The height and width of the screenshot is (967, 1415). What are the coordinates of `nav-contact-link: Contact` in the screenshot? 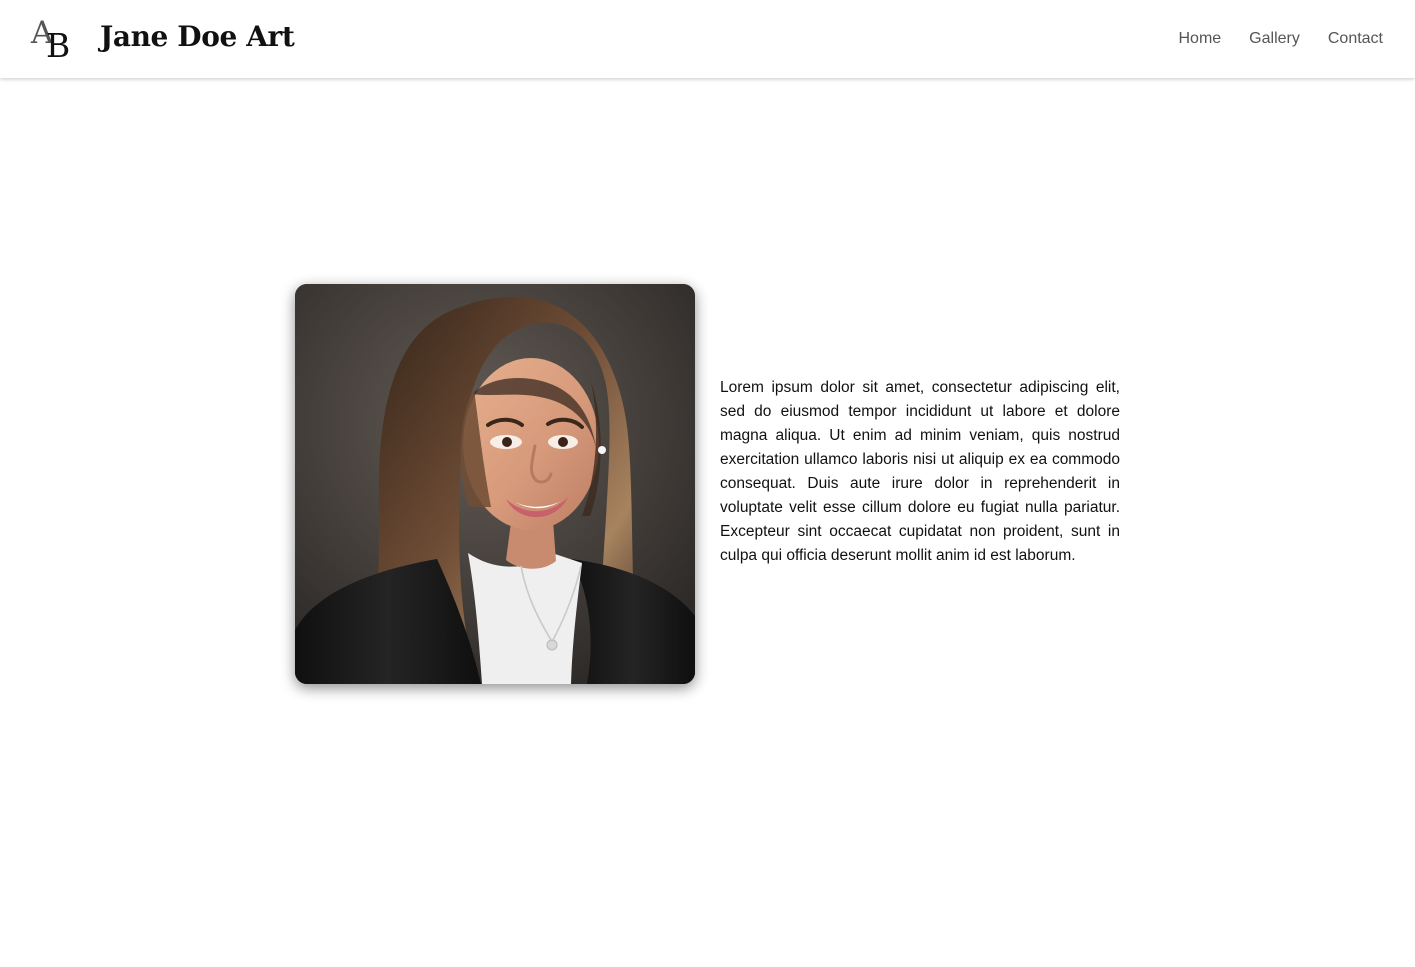 It's located at (1355, 39).